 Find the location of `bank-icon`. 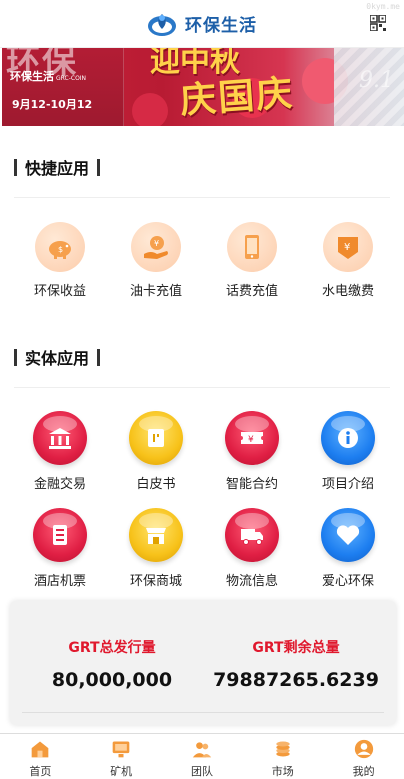

bank-icon is located at coordinates (60, 438).